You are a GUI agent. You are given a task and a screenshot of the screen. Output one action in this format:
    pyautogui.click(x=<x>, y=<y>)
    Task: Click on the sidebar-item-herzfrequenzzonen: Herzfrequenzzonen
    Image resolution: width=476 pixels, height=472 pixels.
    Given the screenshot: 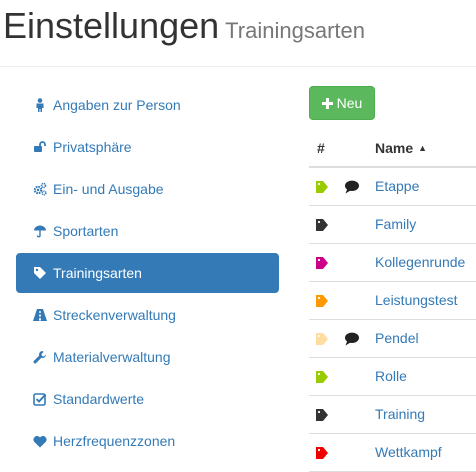 What is the action you would take?
    pyautogui.click(x=147, y=441)
    